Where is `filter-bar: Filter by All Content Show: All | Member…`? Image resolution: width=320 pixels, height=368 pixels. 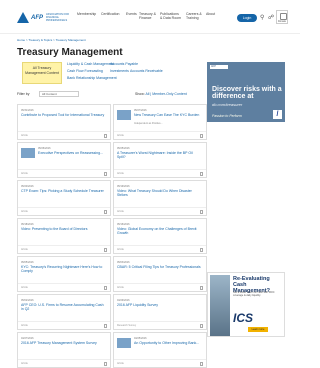
filter-bar: Filter by All Content Show: All | Member… is located at coordinates (112, 94).